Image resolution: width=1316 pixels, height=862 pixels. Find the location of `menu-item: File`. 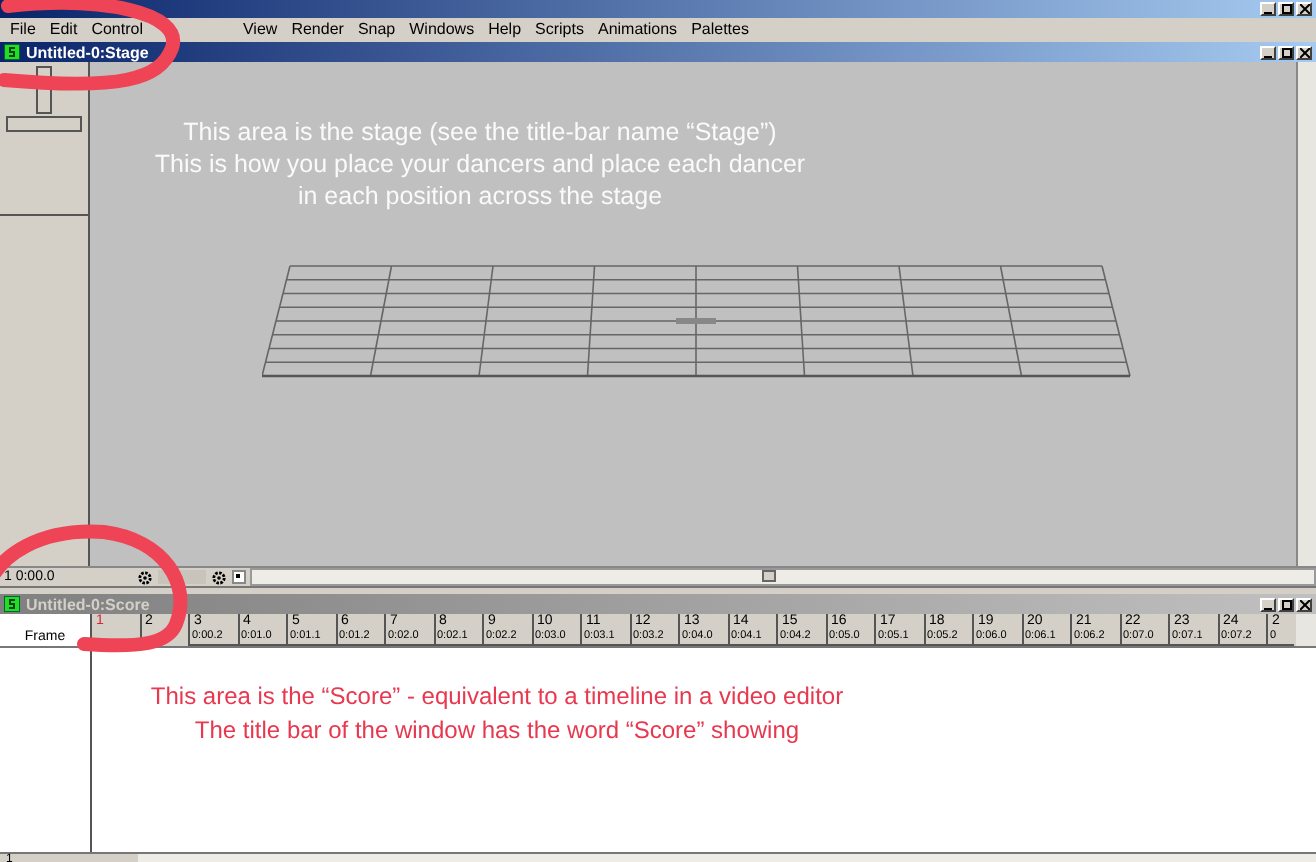

menu-item: File is located at coordinates (23, 30).